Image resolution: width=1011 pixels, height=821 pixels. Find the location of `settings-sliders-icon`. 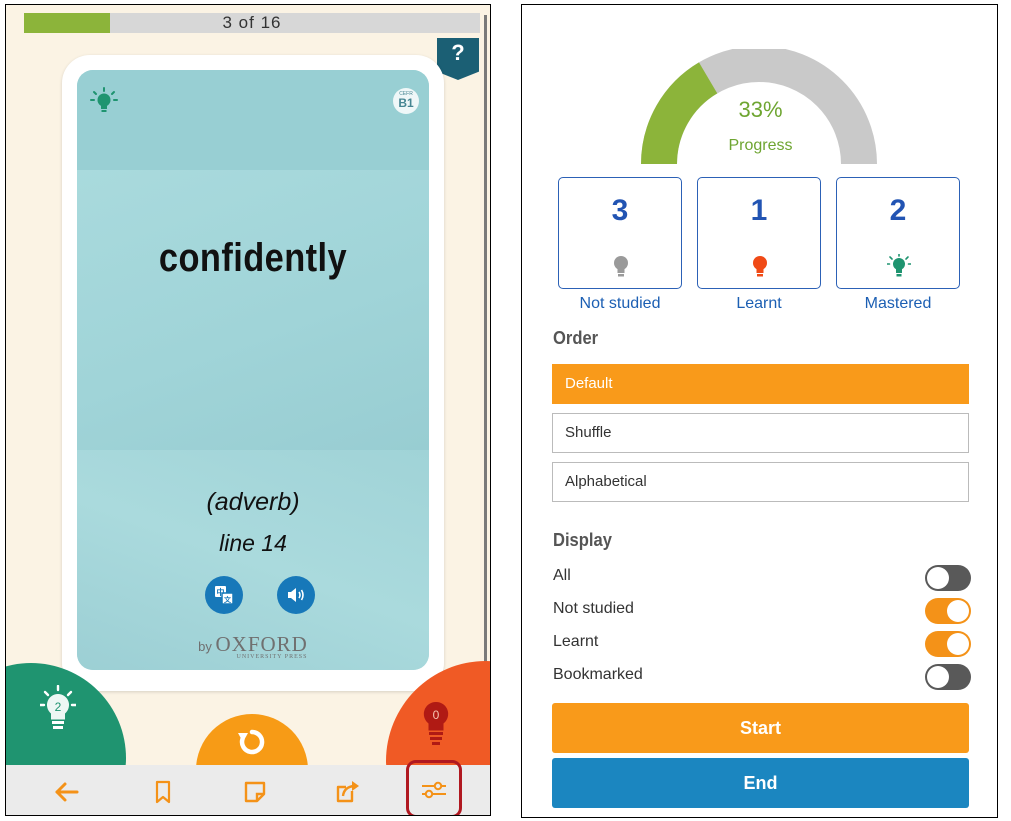

settings-sliders-icon is located at coordinates (434, 790).